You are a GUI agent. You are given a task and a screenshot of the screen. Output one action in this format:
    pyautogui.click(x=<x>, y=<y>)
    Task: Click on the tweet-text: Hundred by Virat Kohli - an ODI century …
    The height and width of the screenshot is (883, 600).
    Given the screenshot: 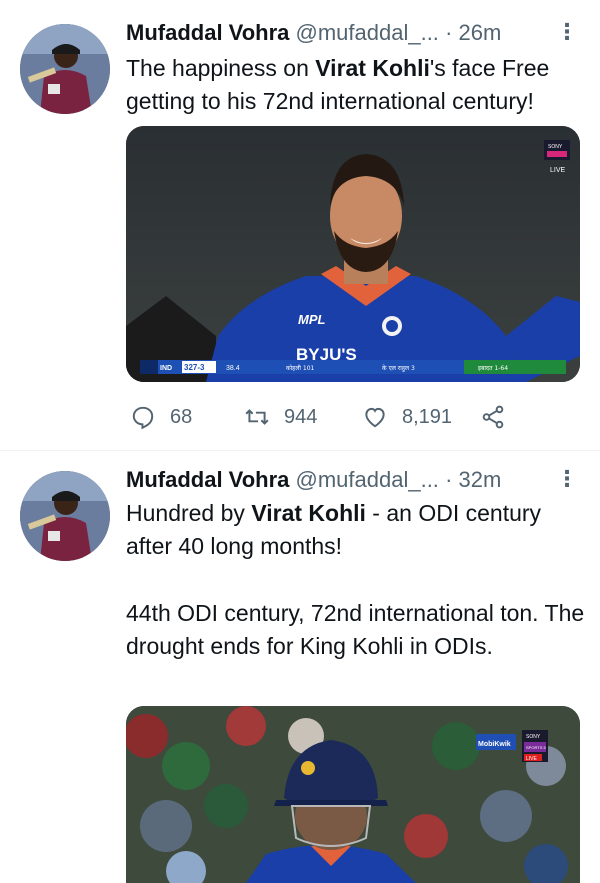 What is the action you would take?
    pyautogui.click(x=356, y=530)
    